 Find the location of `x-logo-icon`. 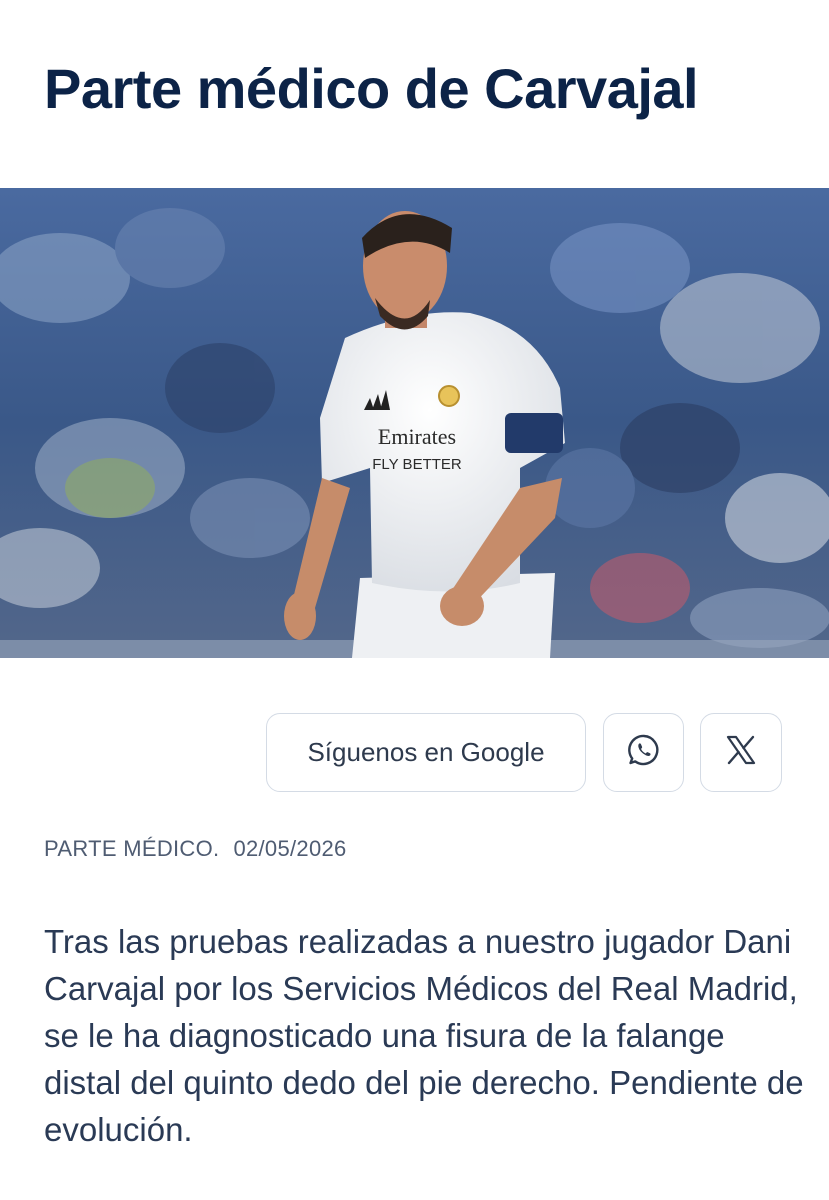

x-logo-icon is located at coordinates (741, 752).